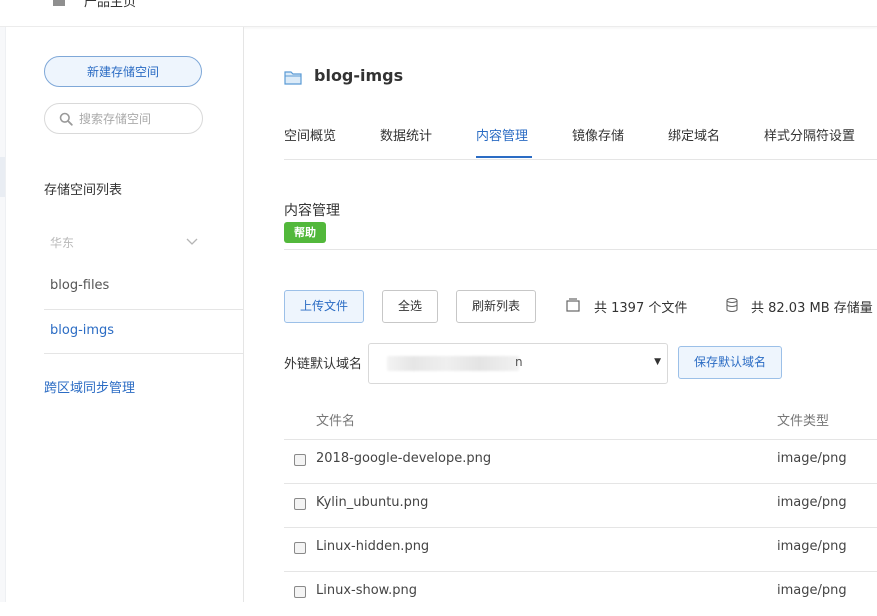 This screenshot has width=877, height=616. I want to click on search-input, so click(136, 118).